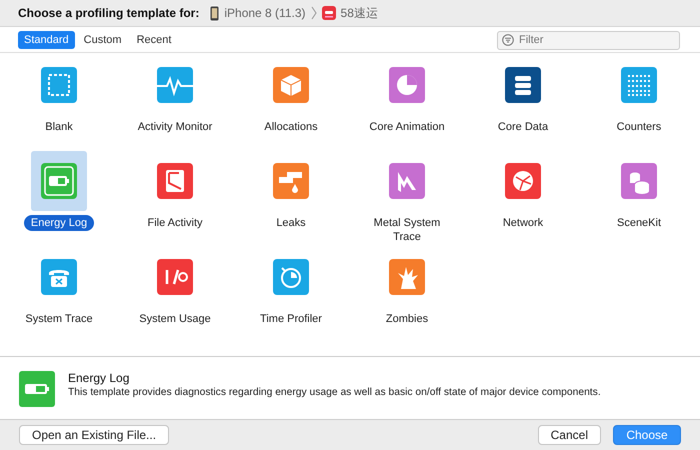  What do you see at coordinates (334, 392) in the screenshot?
I see `template-description: This template provides diagnostics regarding energy usage as well as basic on/off state of major device components.` at bounding box center [334, 392].